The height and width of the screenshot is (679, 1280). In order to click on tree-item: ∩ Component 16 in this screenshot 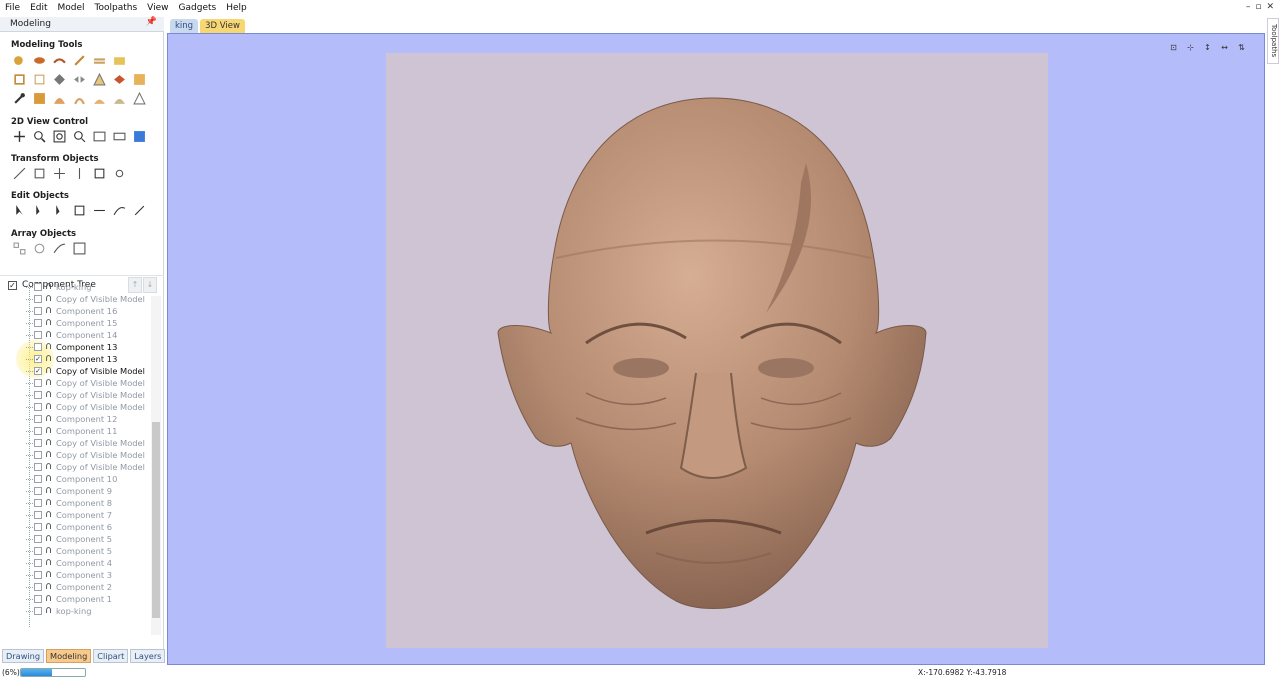, I will do `click(75, 311)`.